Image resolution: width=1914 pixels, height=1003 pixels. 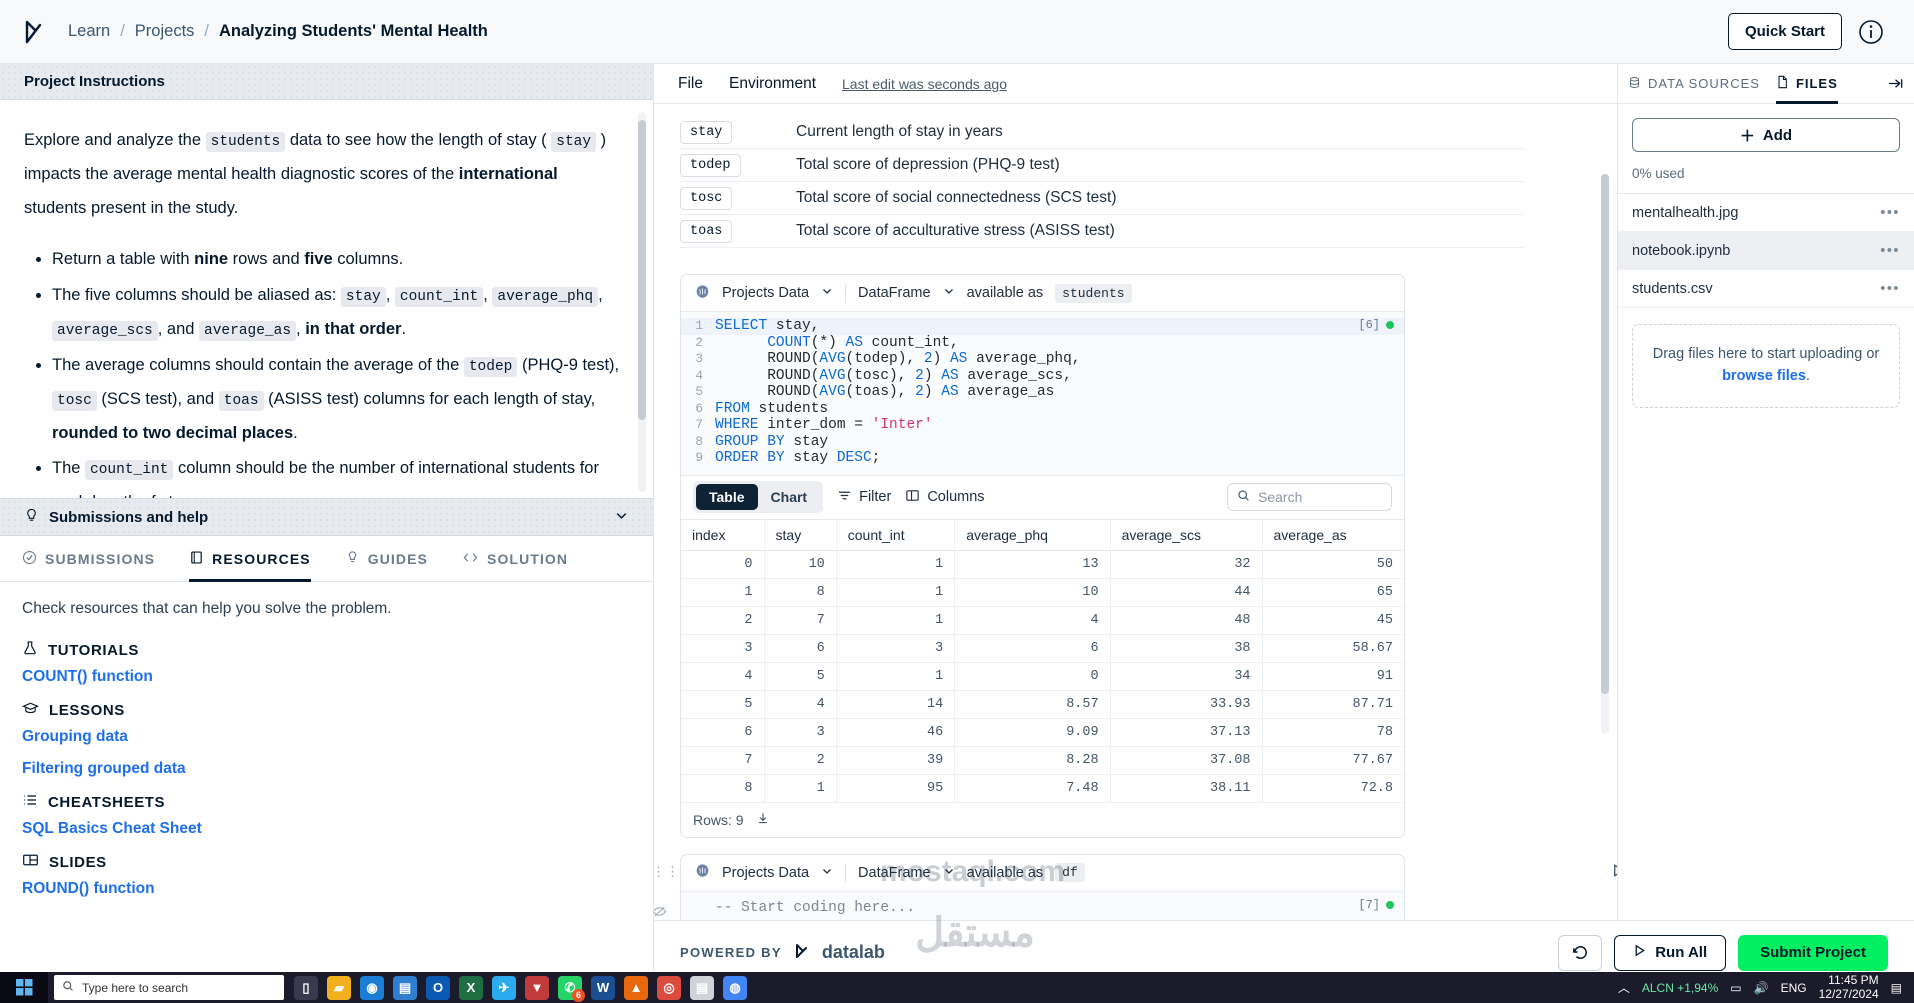 I want to click on folder-icon: ▰, so click(x=339, y=987).